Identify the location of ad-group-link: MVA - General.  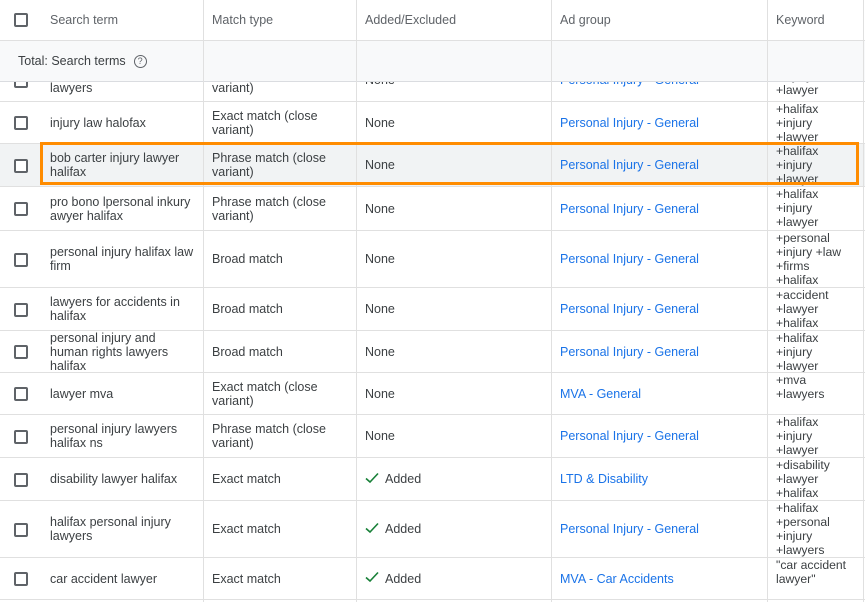
(660, 393).